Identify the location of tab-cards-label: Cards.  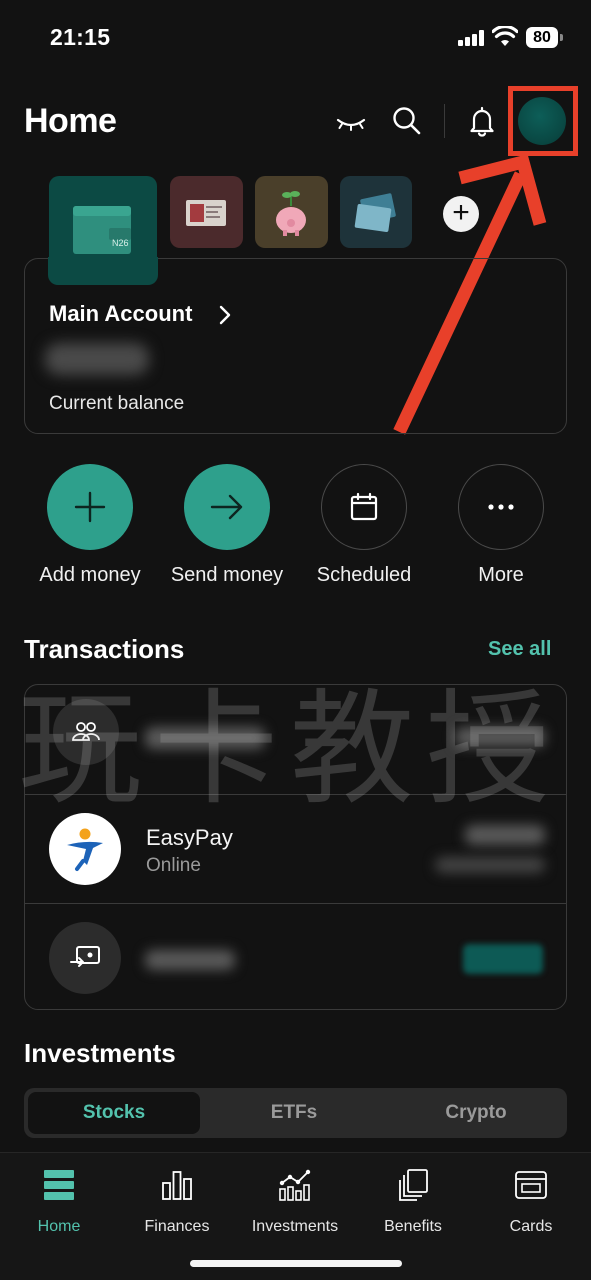
(531, 1226).